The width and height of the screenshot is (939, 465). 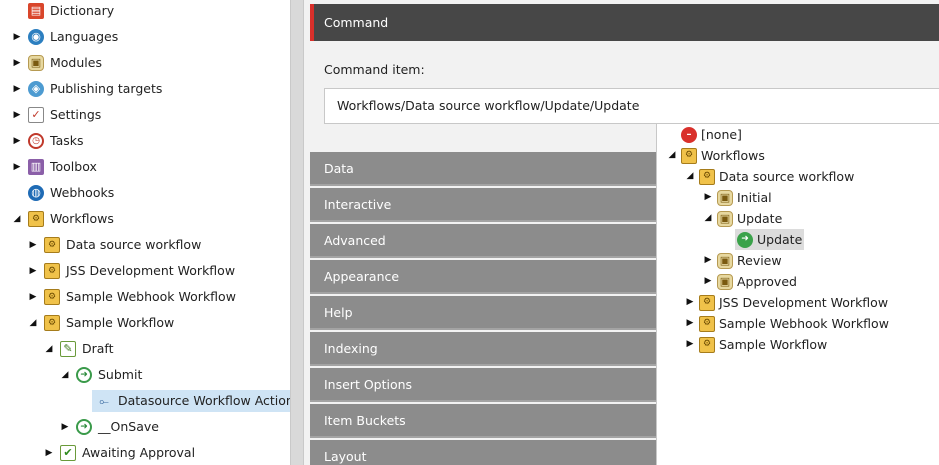 What do you see at coordinates (128, 426) in the screenshot?
I see `tree-item-label: __OnSave` at bounding box center [128, 426].